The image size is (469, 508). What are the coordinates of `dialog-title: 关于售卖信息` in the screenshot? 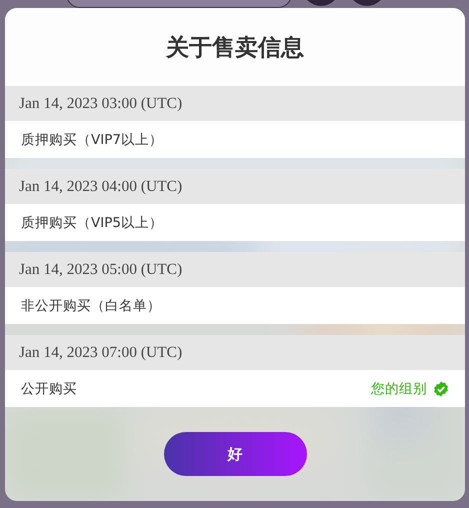 It's located at (235, 47).